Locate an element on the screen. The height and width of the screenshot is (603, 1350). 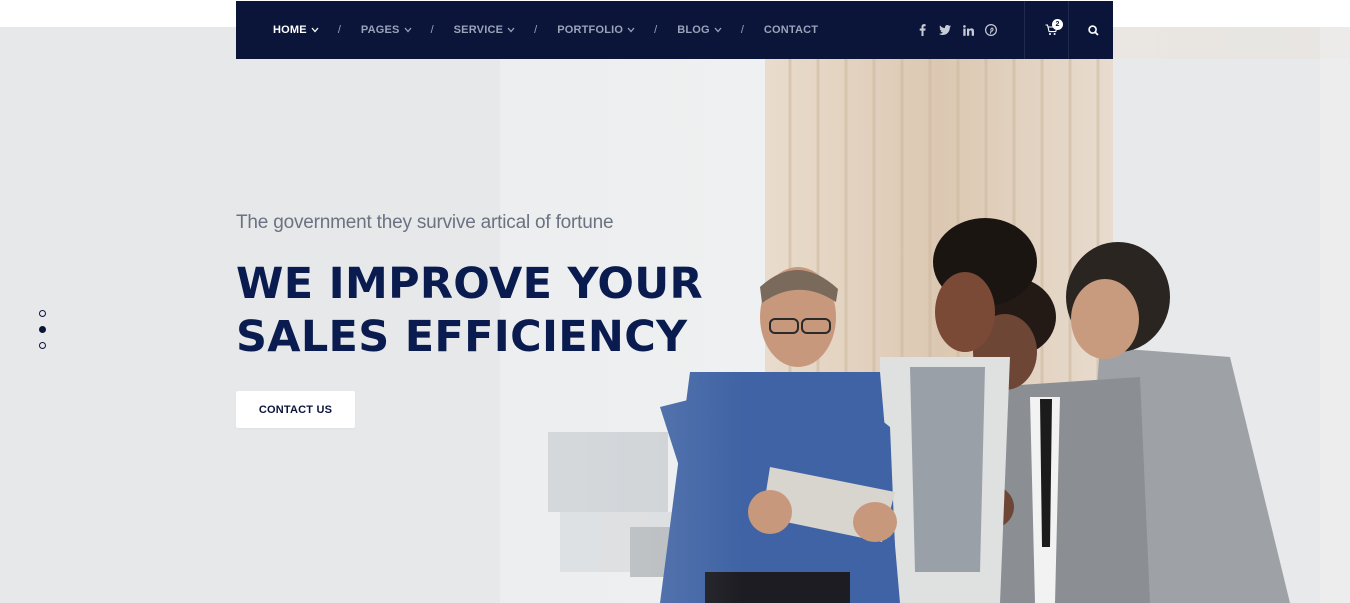
nav-item-pages: PAGES is located at coordinates (386, 30).